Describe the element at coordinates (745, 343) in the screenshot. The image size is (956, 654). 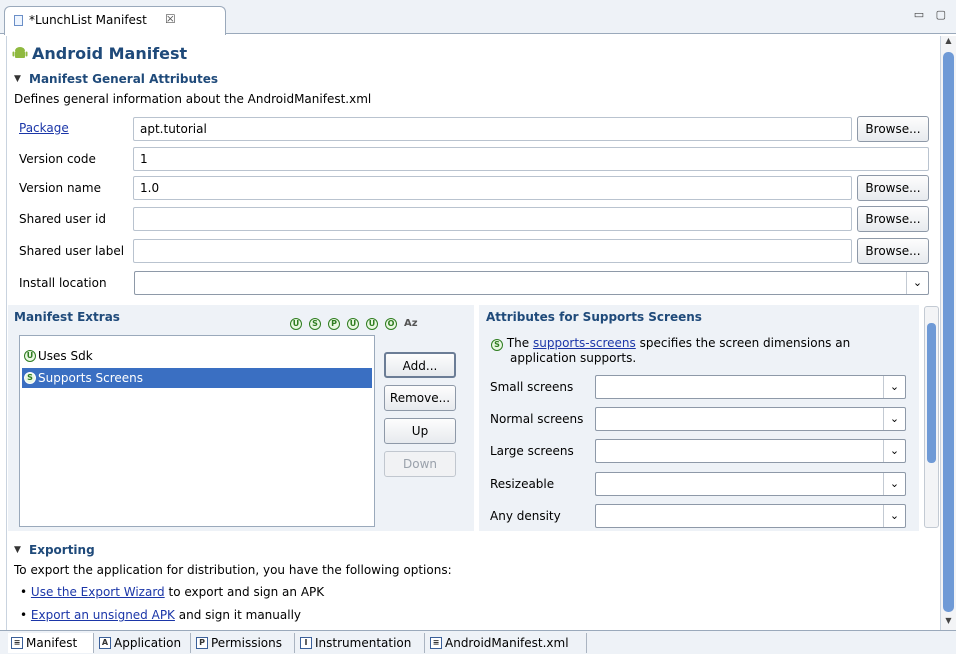
I see `desc-suffix: specifies the screen dimensions an` at that location.